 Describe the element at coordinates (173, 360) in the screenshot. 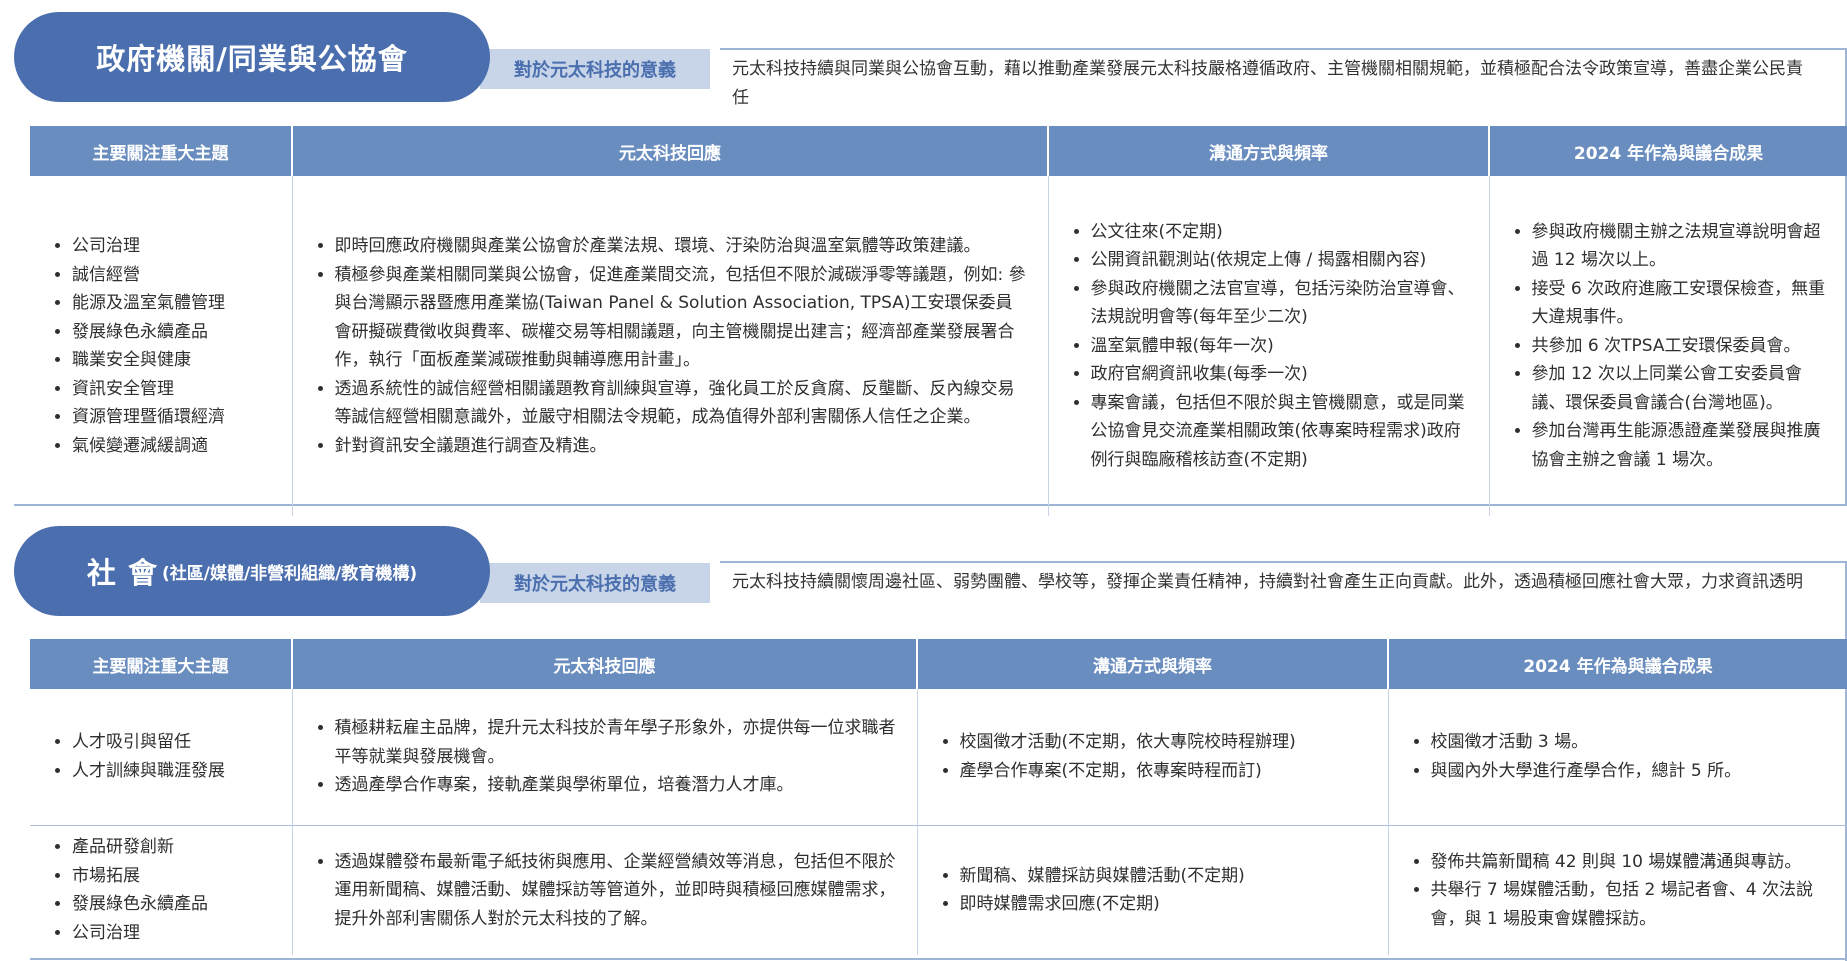

I see `list-item: 職業安全與健康` at that location.